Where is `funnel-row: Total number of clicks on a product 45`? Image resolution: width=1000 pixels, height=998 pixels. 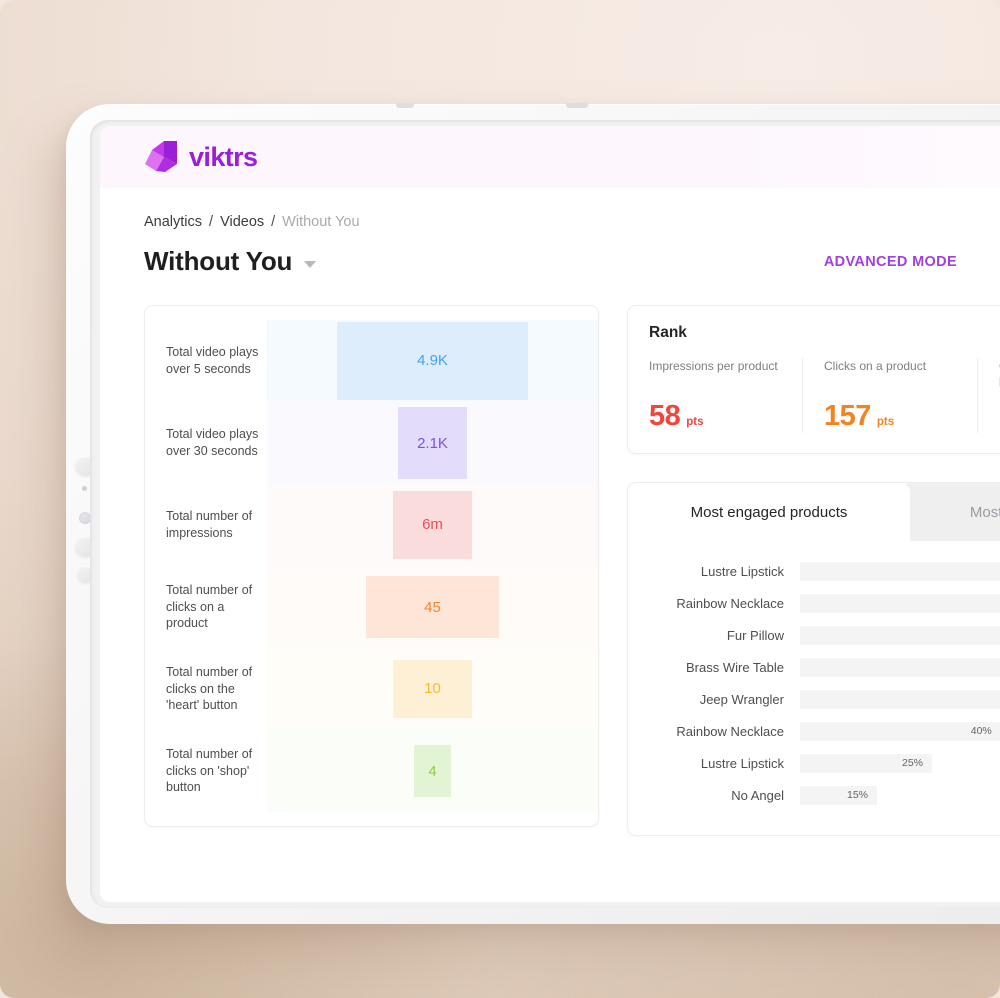
funnel-row: Total number of clicks on a product 45 is located at coordinates (371, 607).